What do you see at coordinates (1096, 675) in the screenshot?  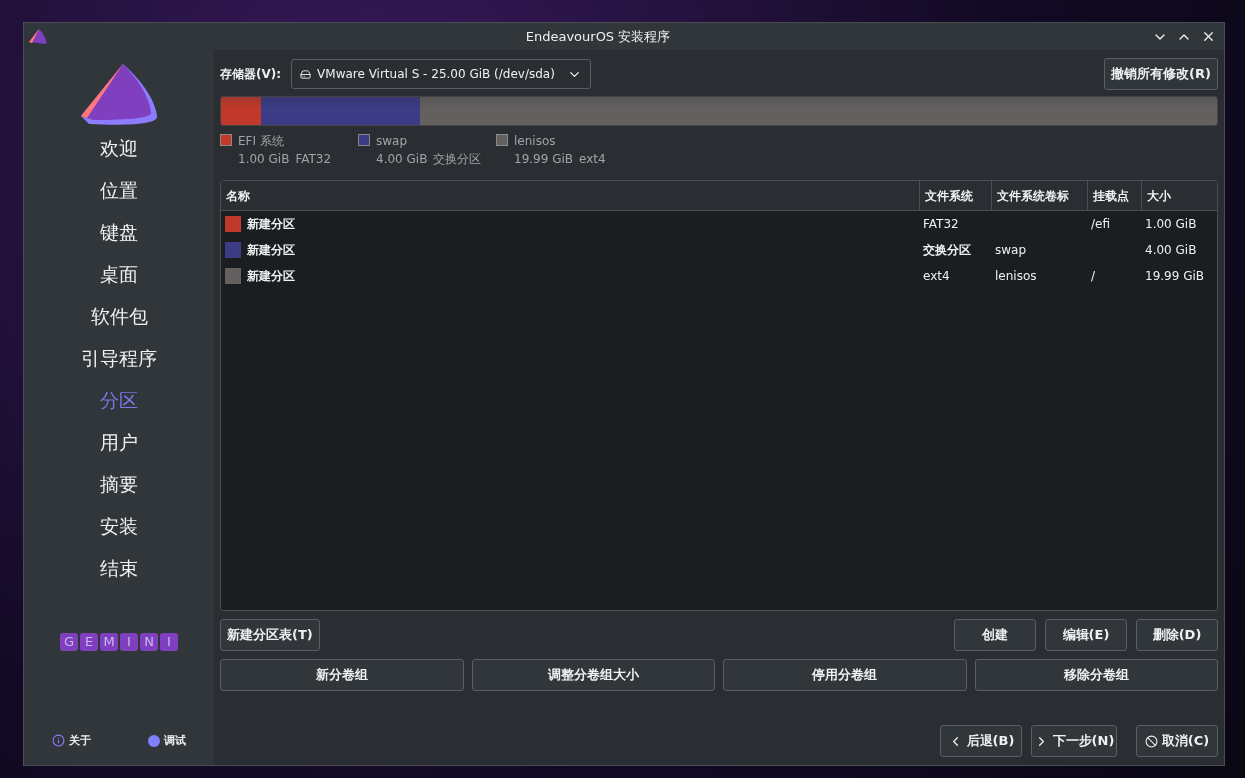 I see `volume-group-button: 移除分卷组` at bounding box center [1096, 675].